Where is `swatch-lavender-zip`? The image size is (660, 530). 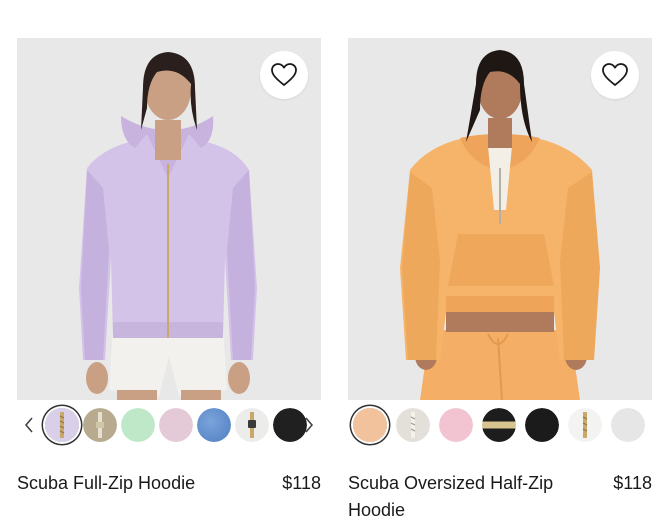 swatch-lavender-zip is located at coordinates (62, 425).